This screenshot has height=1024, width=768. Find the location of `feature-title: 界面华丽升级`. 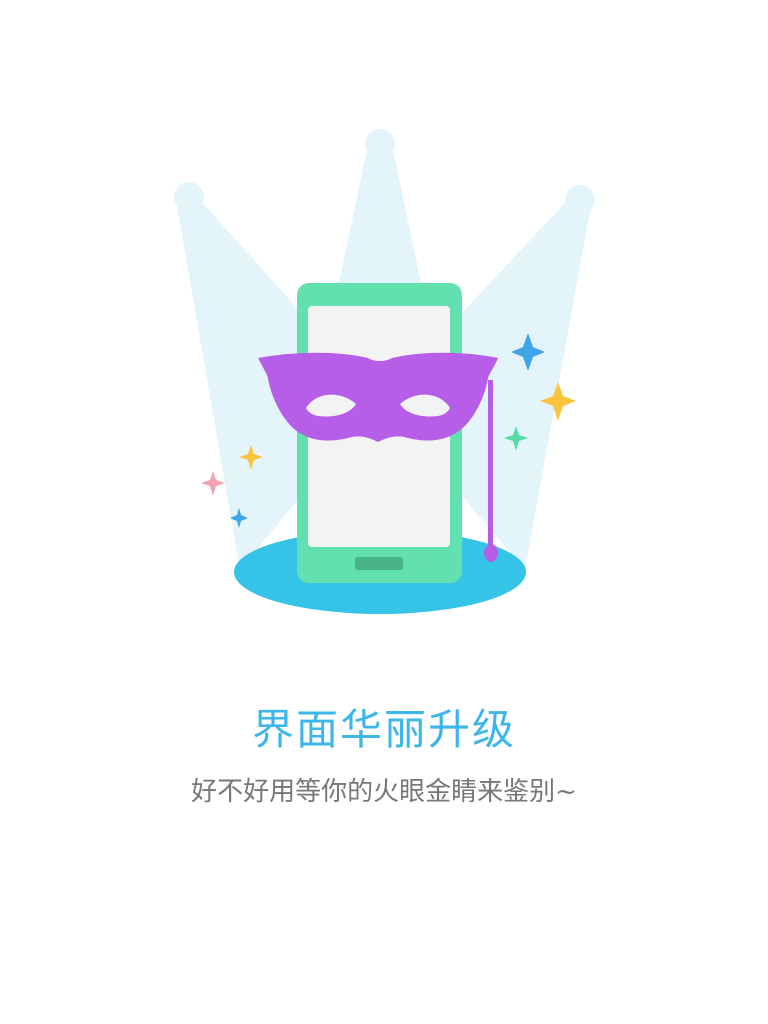

feature-title: 界面华丽升级 is located at coordinates (383, 729).